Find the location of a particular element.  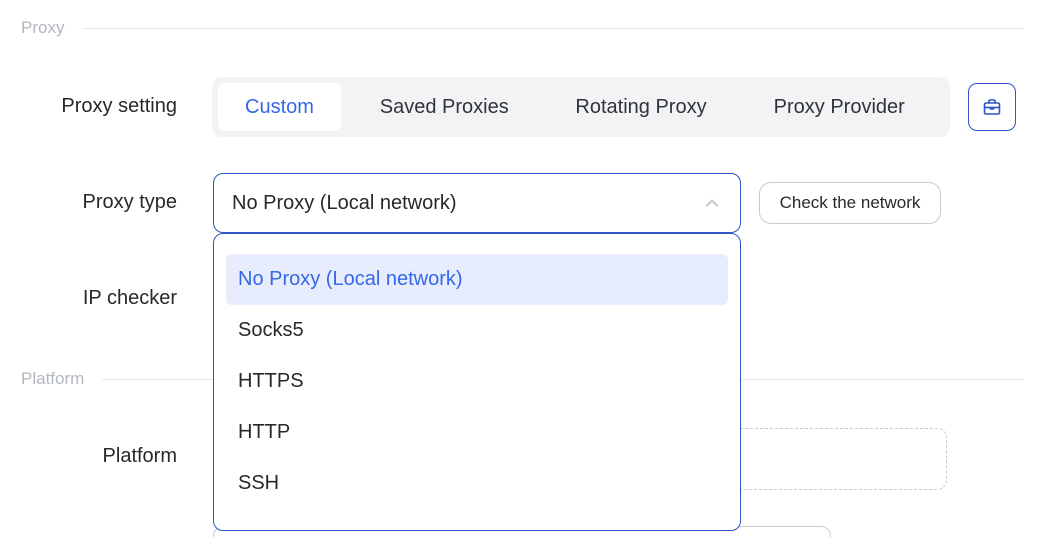

proxy-section-header: Proxy is located at coordinates (522, 28).